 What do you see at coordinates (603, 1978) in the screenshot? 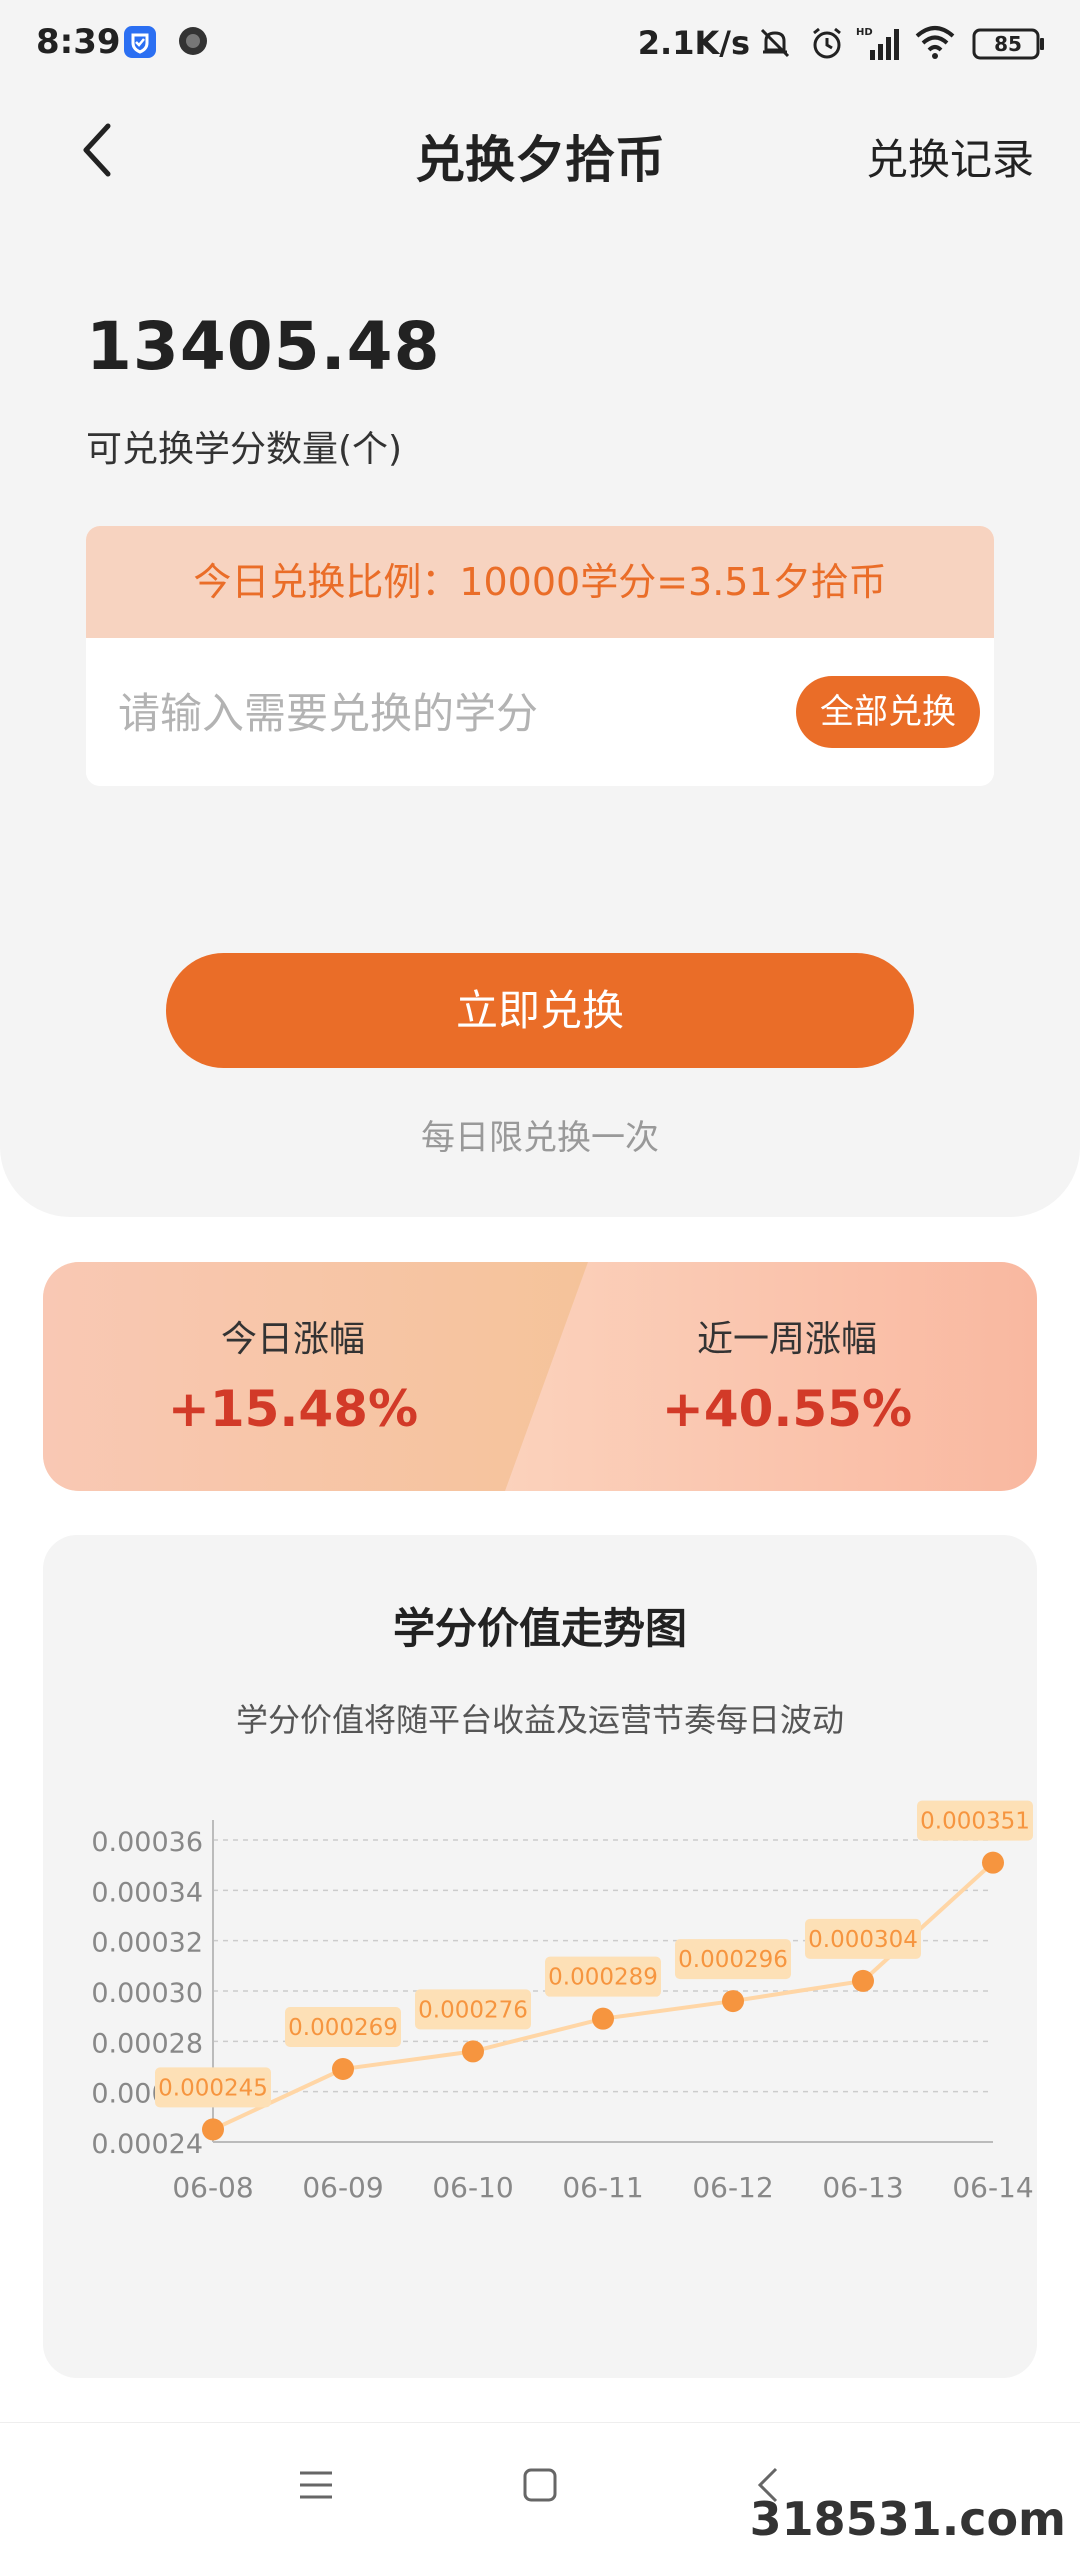
I see `data-label: 0.000289` at bounding box center [603, 1978].